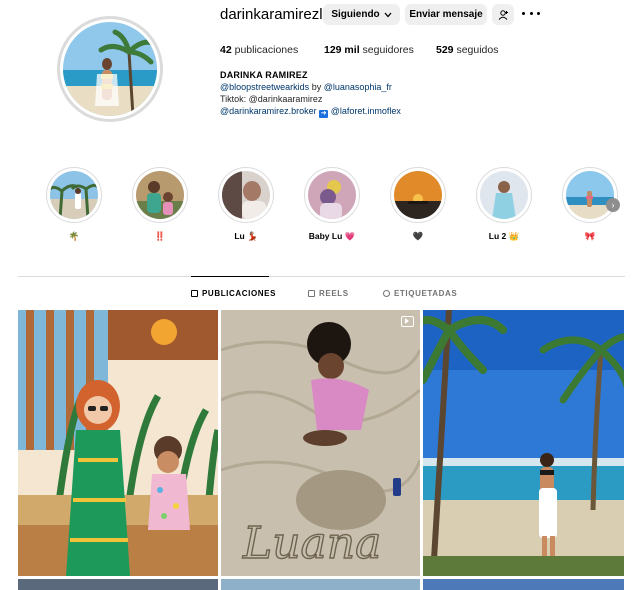 The image size is (640, 590). What do you see at coordinates (334, 293) in the screenshot?
I see `tab-reels-label: REELS` at bounding box center [334, 293].